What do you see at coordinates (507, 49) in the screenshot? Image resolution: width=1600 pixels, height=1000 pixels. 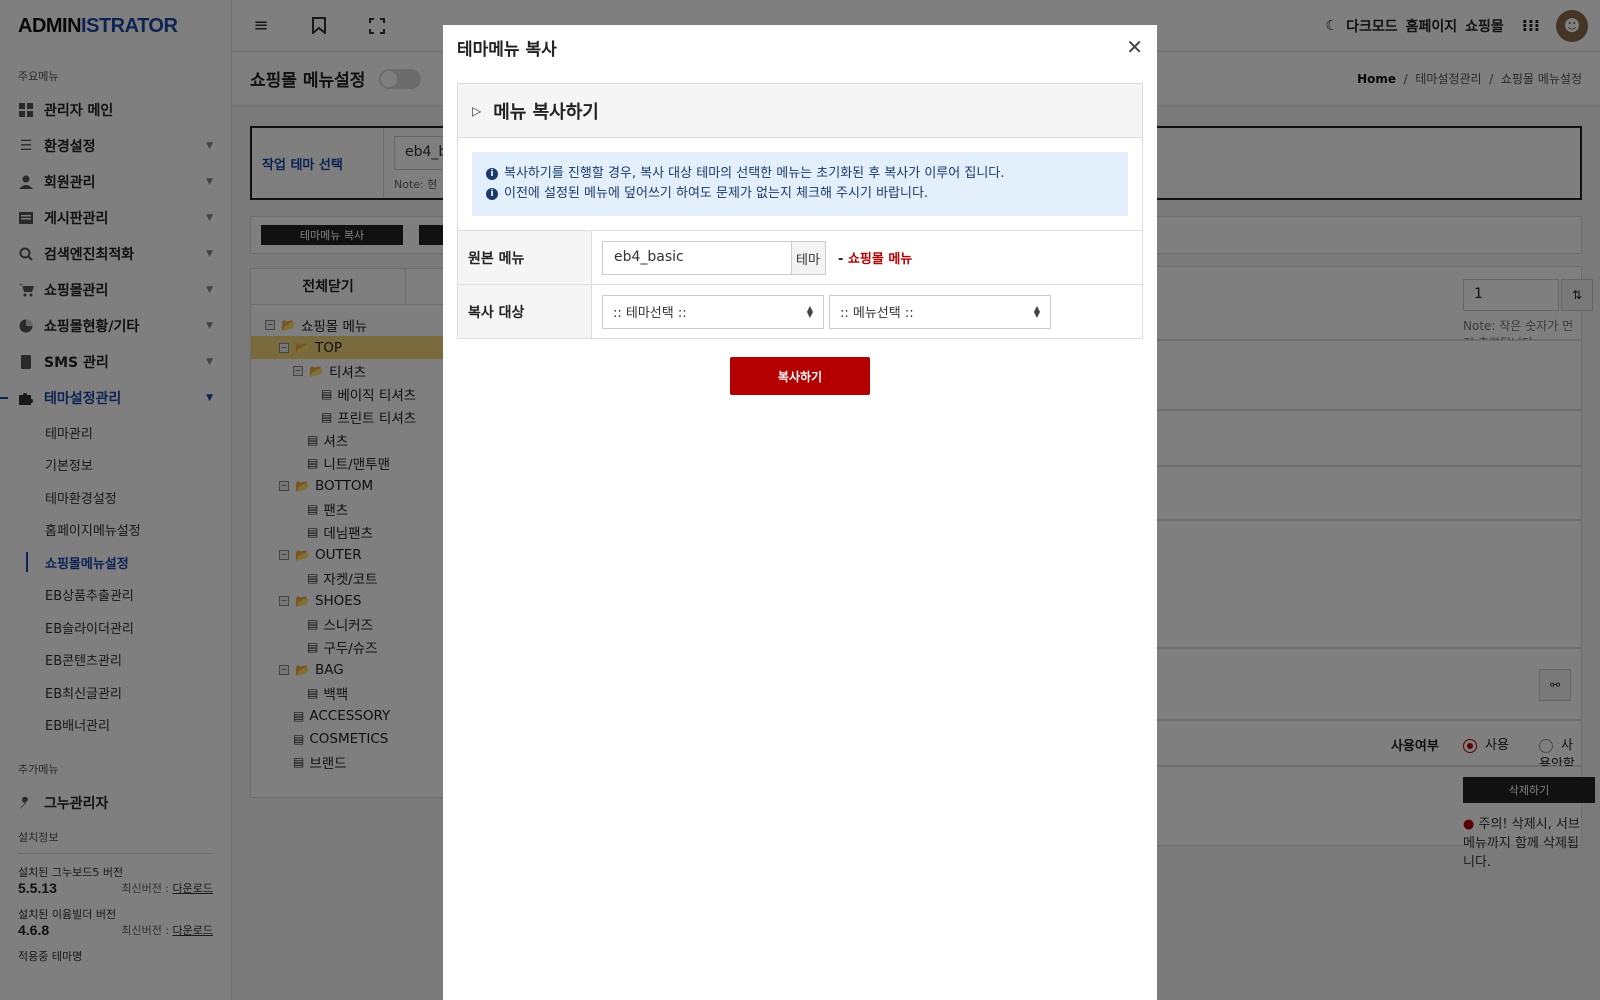 I see `modal-title: 테마메뉴 복사` at bounding box center [507, 49].